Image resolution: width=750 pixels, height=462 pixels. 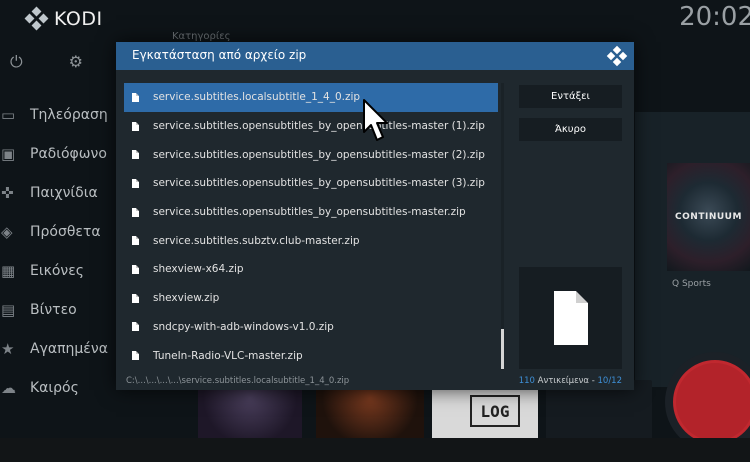 I want to click on sidebar-item-label: Βίντεο, so click(x=53, y=309).